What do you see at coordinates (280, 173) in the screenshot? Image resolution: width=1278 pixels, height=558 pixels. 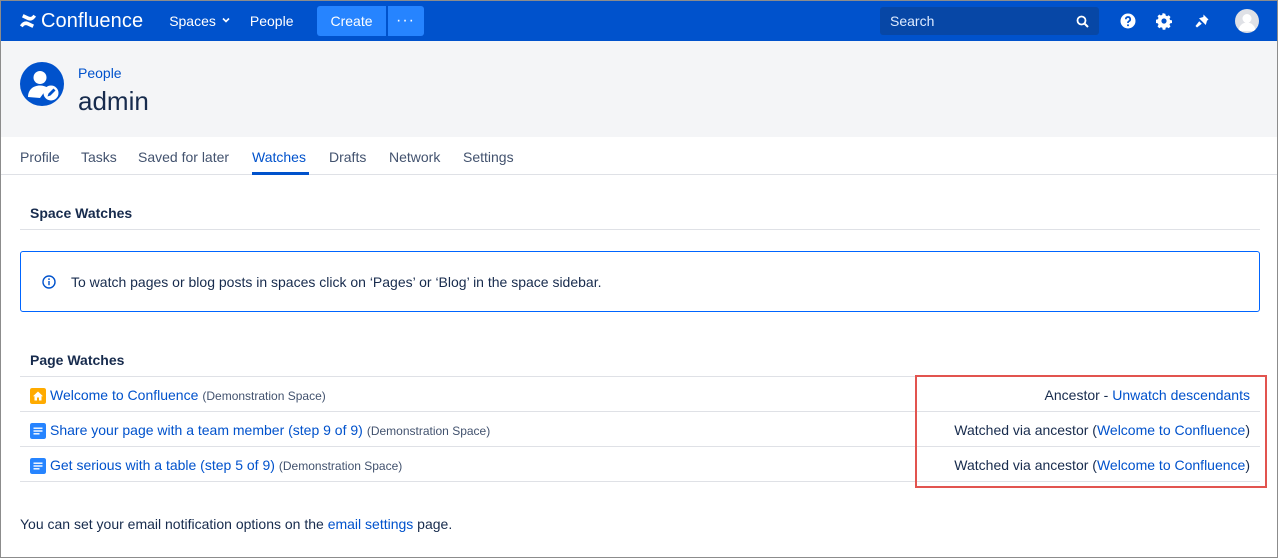 I see `active-tab-indicator` at bounding box center [280, 173].